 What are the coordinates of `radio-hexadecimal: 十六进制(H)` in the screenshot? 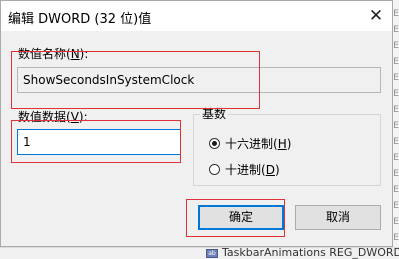 It's located at (250, 143).